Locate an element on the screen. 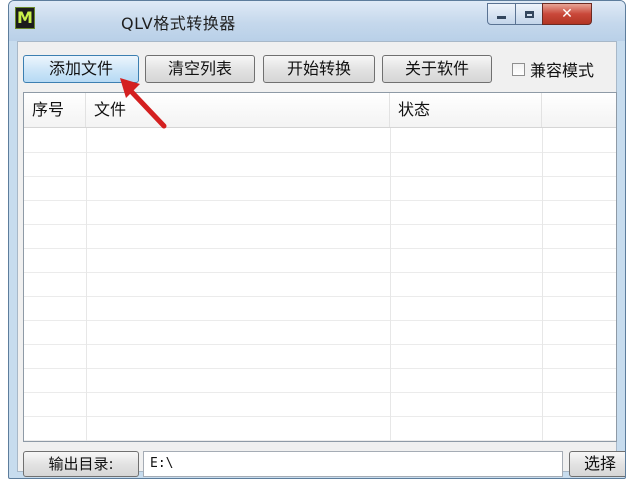  window-title: QLV格式转换器 is located at coordinates (178, 23).